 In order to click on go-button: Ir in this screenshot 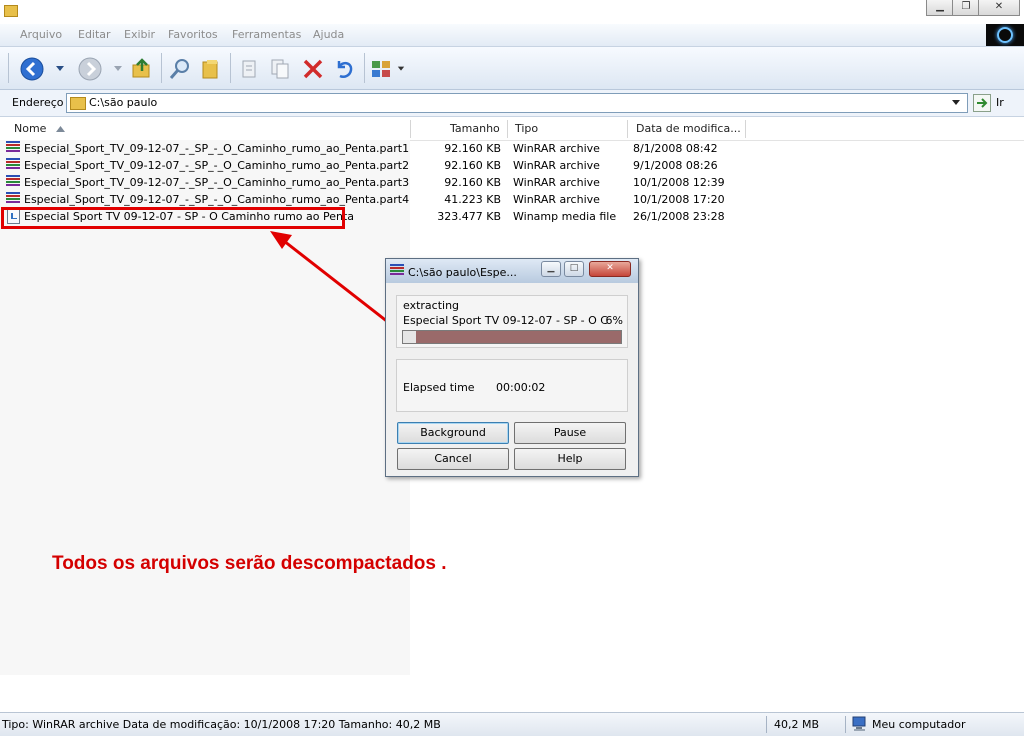, I will do `click(1000, 102)`.